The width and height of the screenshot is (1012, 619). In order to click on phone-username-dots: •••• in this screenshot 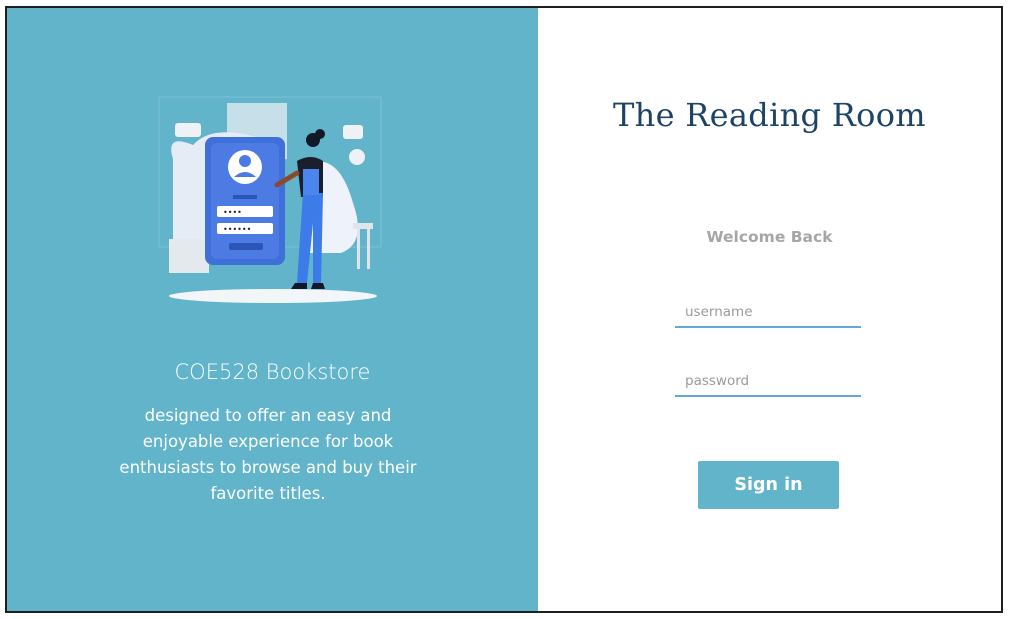, I will do `click(232, 212)`.